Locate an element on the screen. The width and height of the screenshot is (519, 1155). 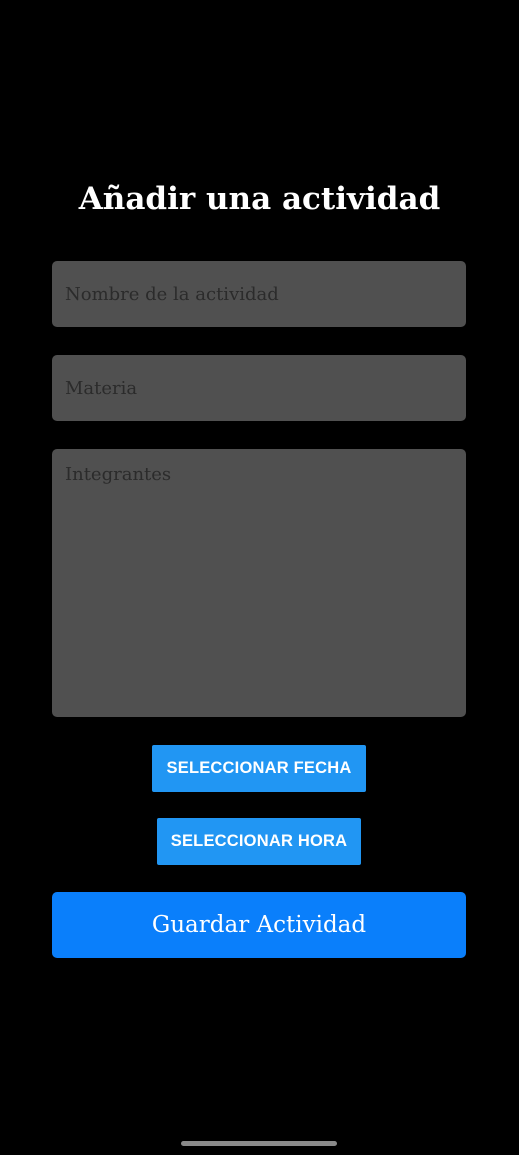
select-time-button: SELECCIONAR HORA is located at coordinates (259, 841).